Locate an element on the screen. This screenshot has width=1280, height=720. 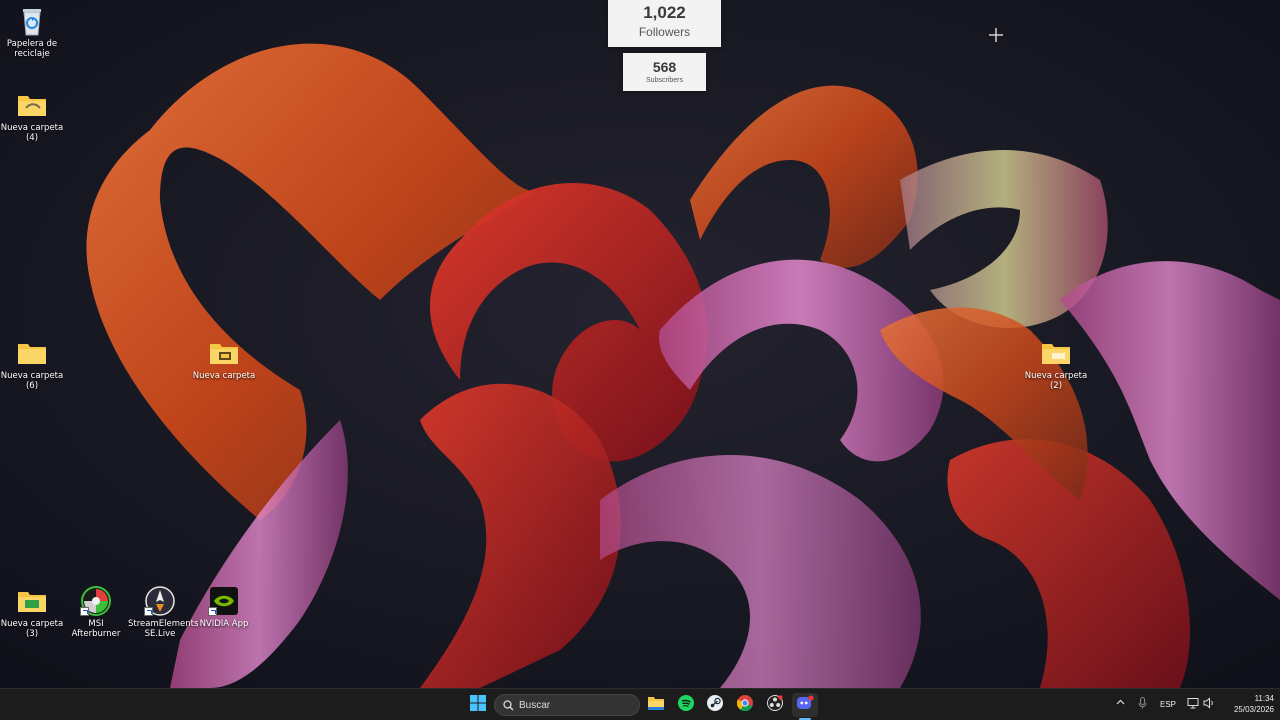
taskbar-file-explorer is located at coordinates (656, 705).